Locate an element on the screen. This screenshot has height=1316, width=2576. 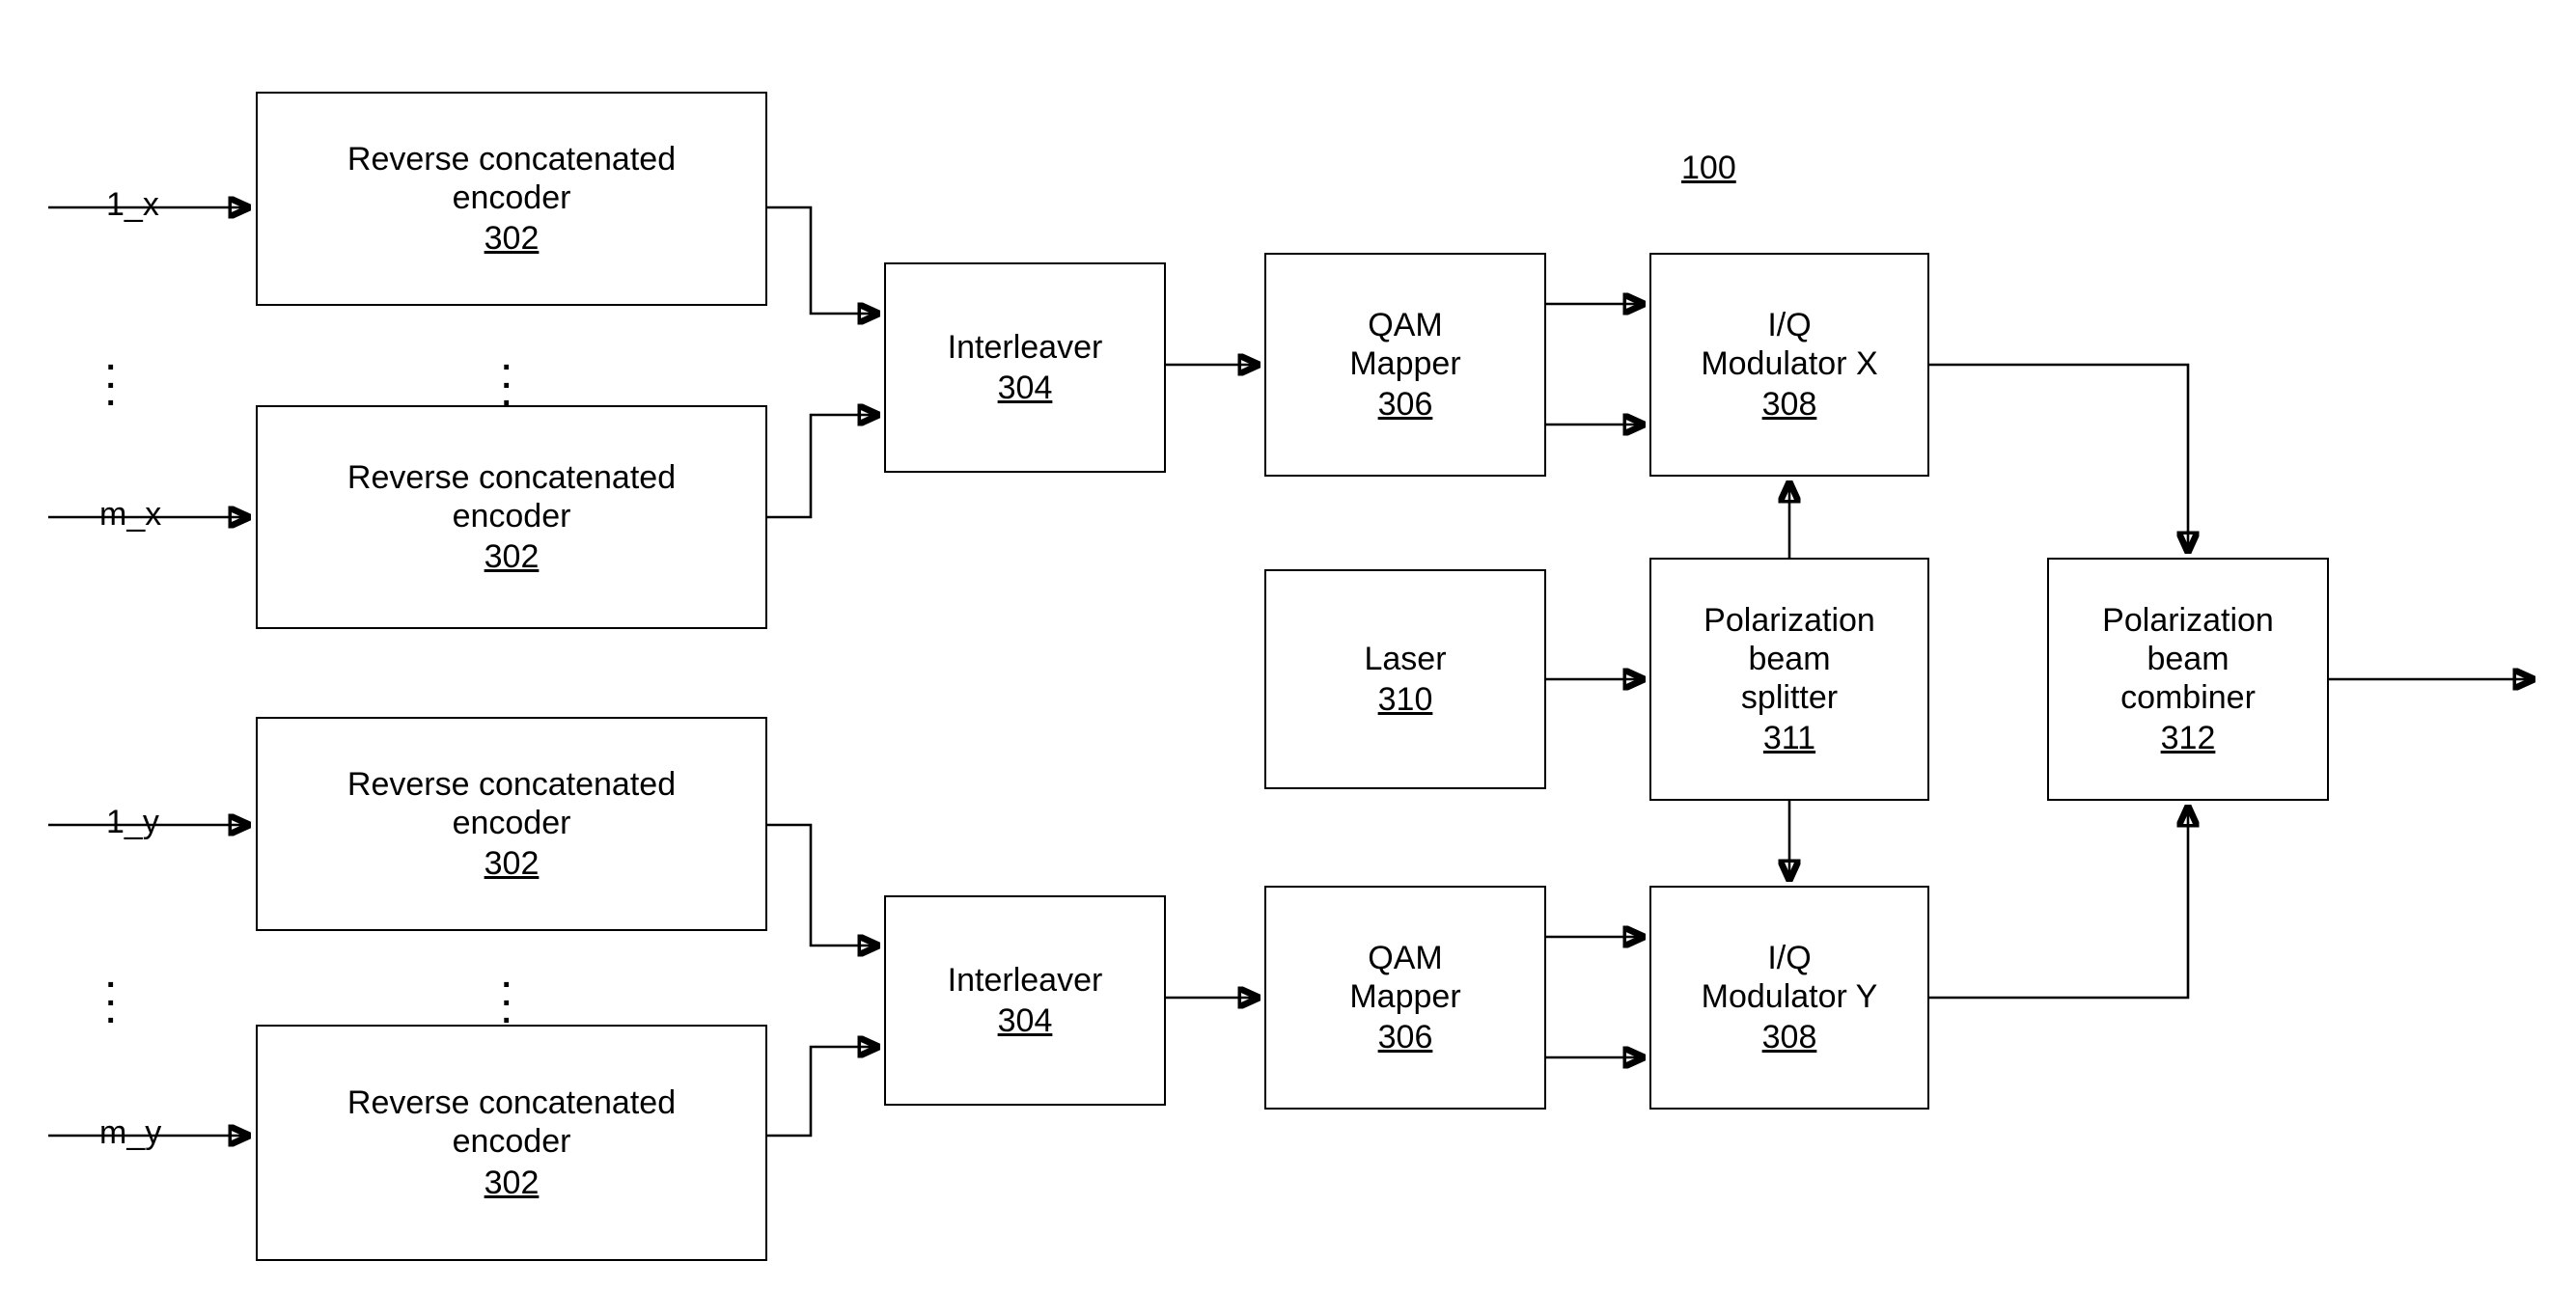
wire-iqy-to-combiner is located at coordinates (2058, 903).